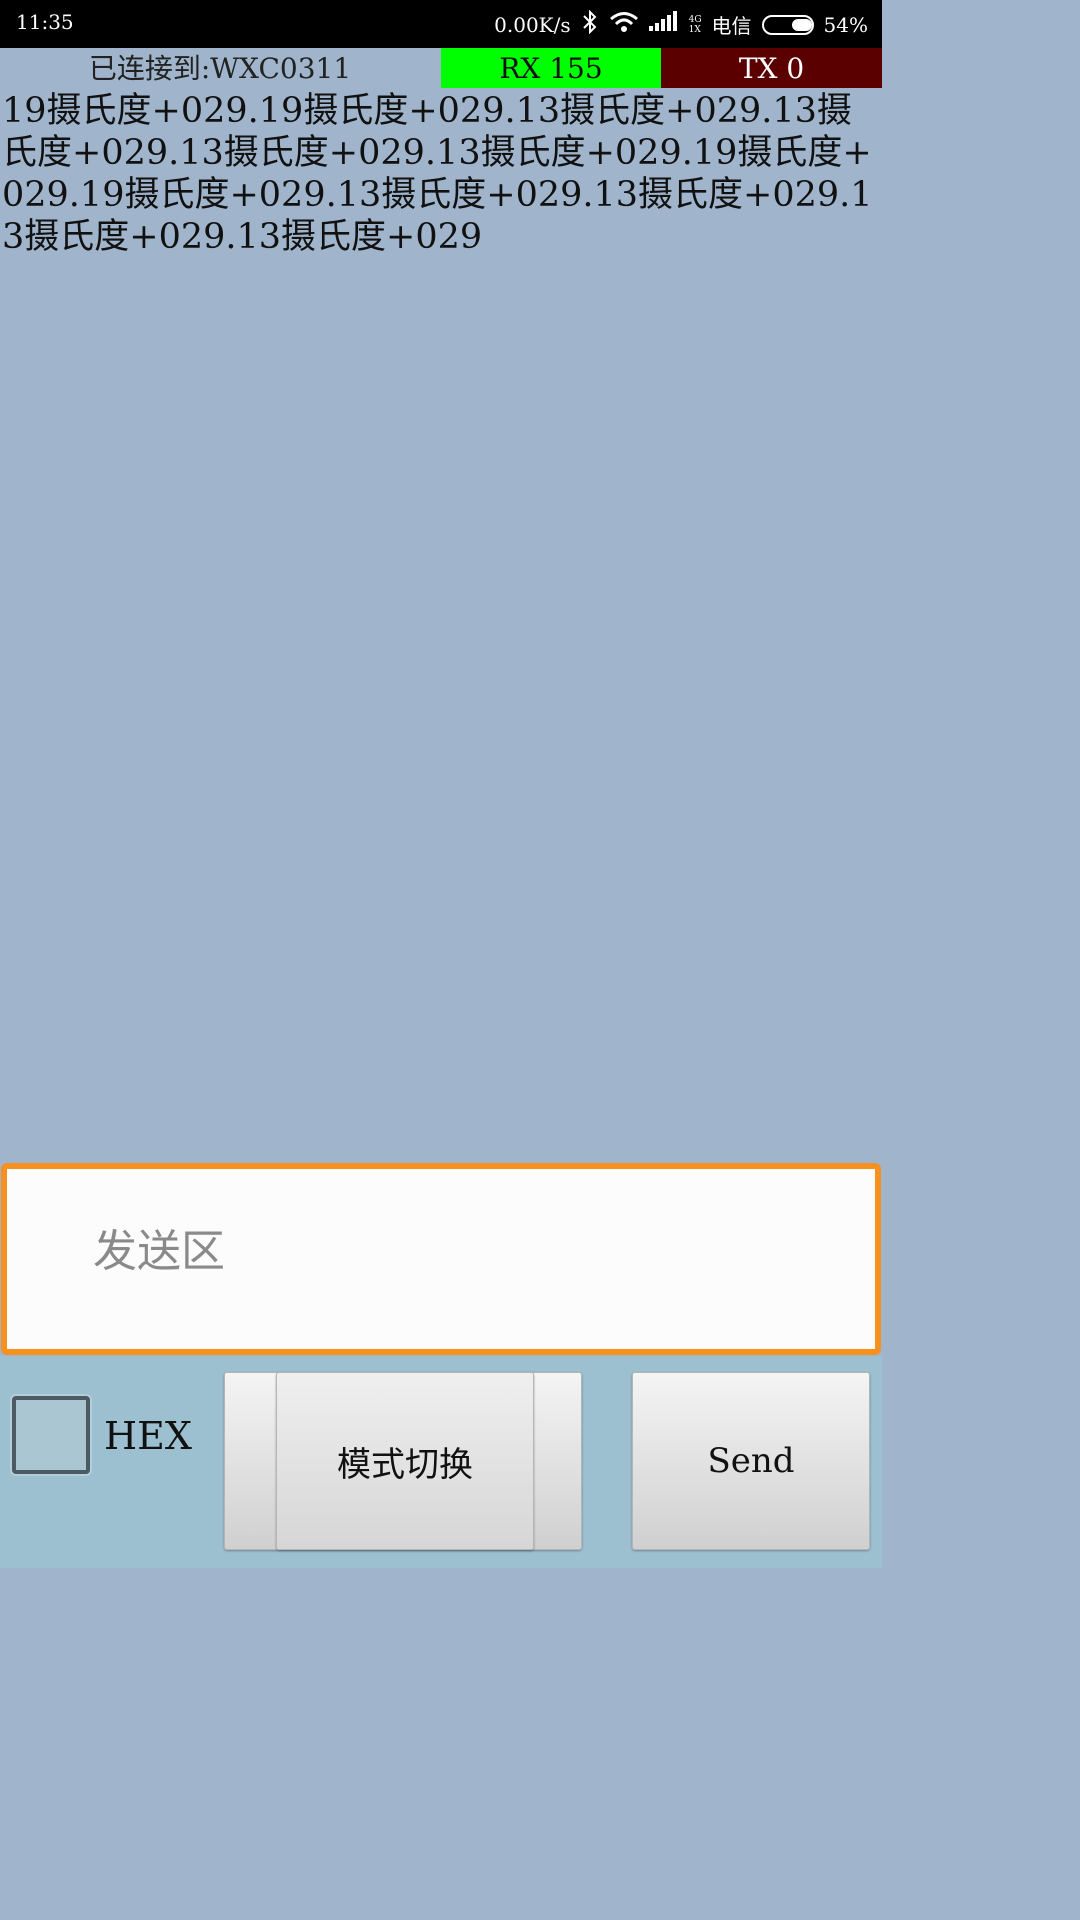 The height and width of the screenshot is (1920, 1080). I want to click on tx-counter: TX 0, so click(771, 68).